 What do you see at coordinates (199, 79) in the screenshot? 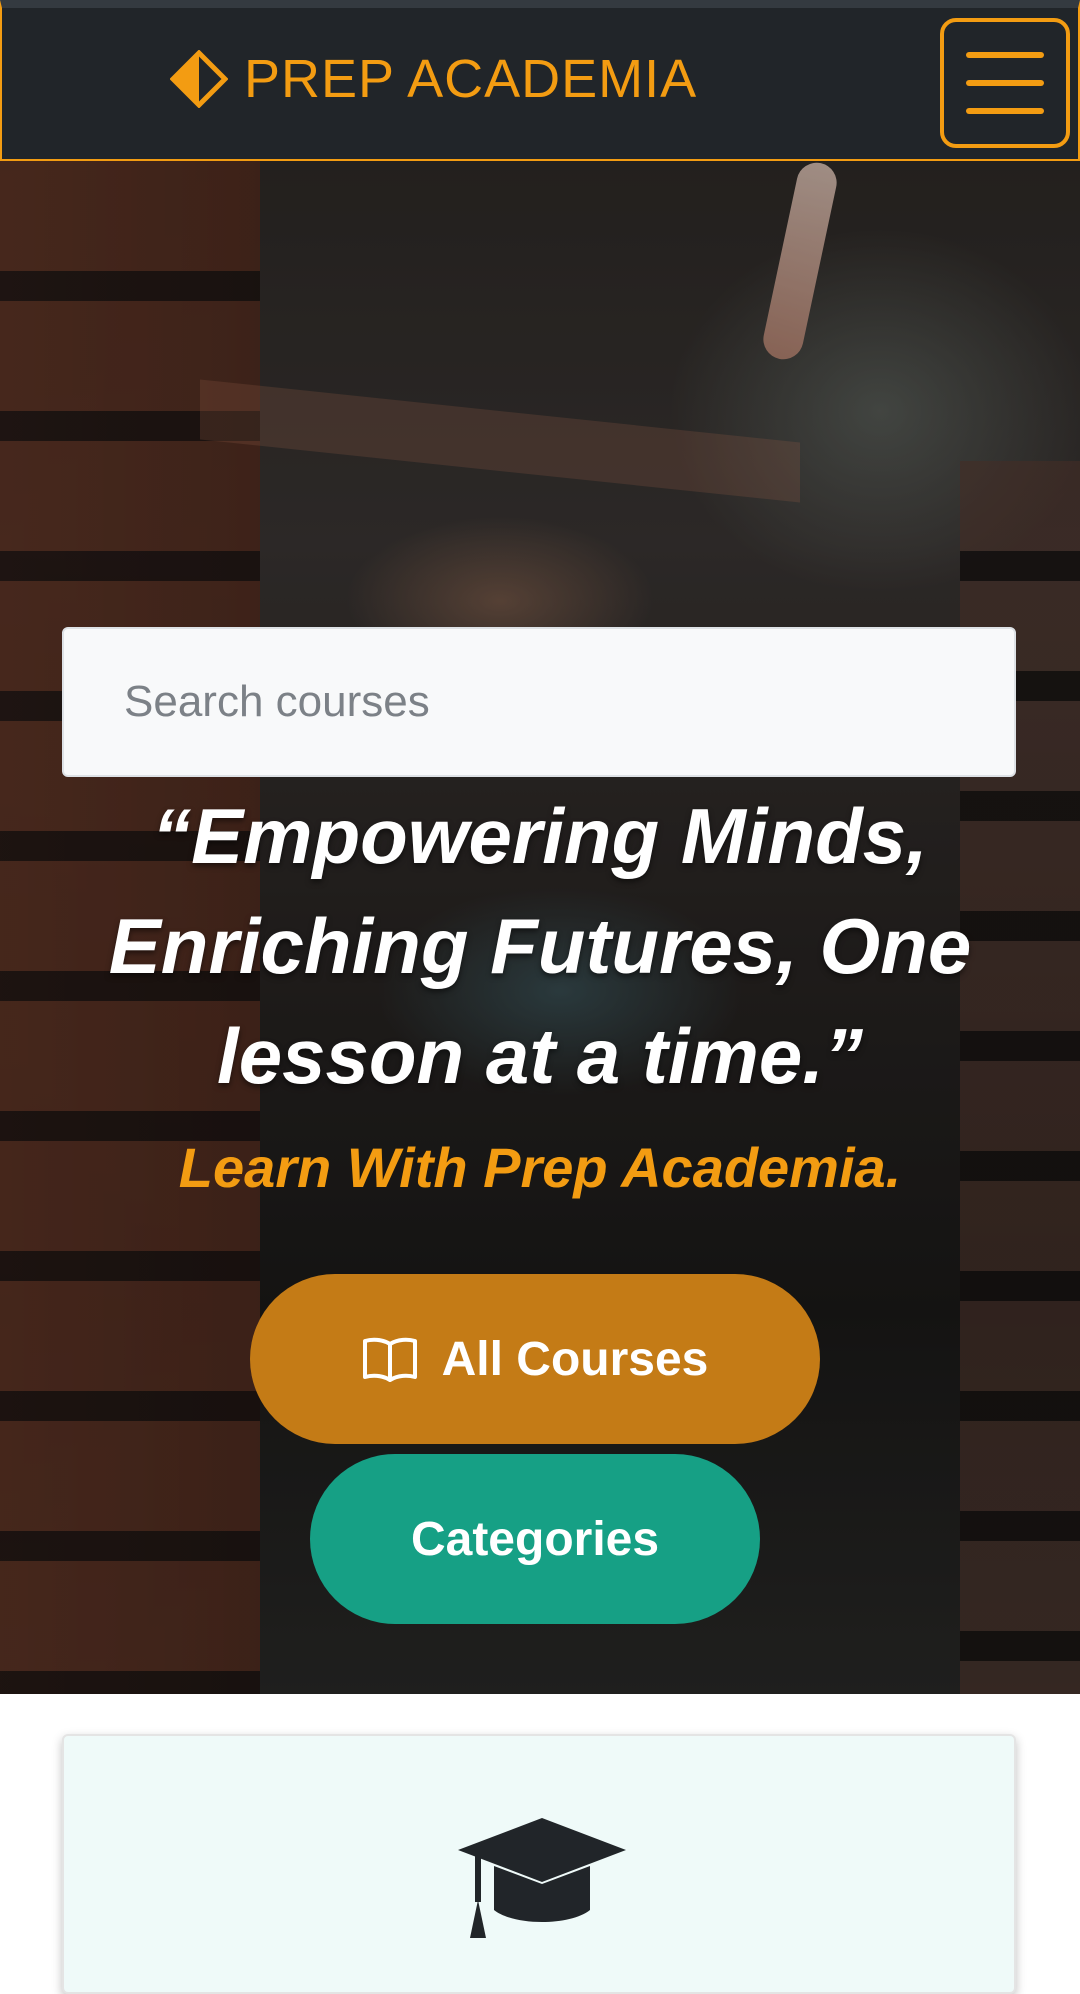
I see `diamond-logo-icon` at bounding box center [199, 79].